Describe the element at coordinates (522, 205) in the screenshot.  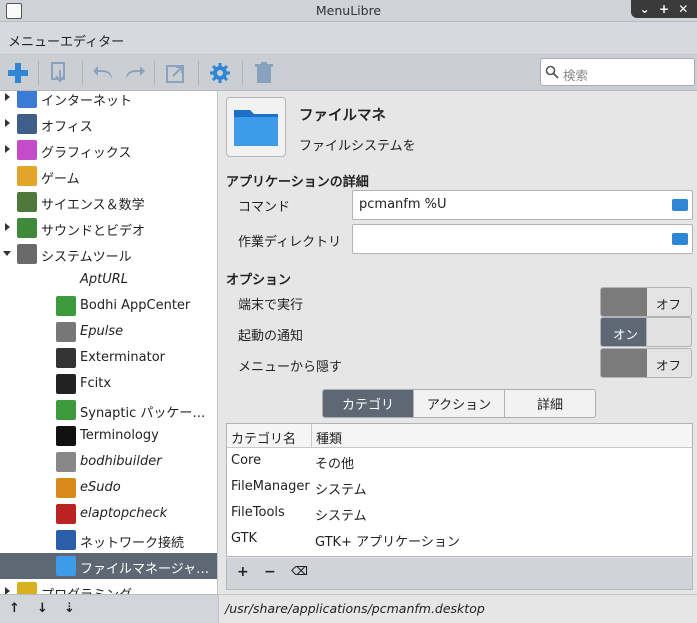
I see `command-field: pcmanfm %U` at that location.